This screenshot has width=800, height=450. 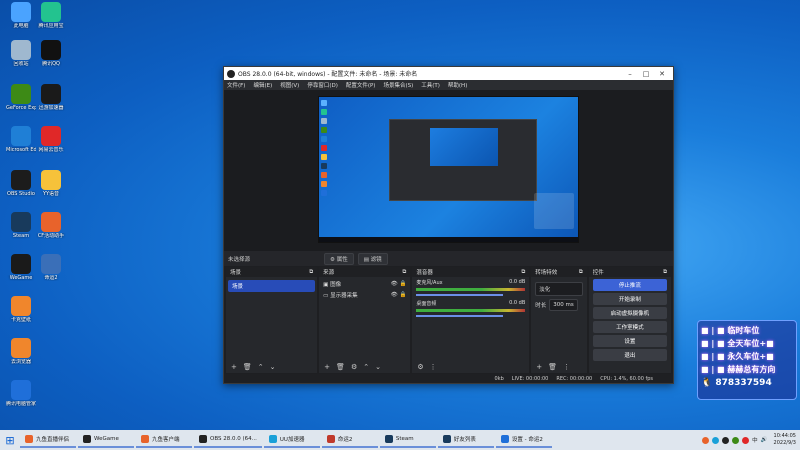 What do you see at coordinates (51, 225) in the screenshot?
I see `desktop-icon: CF活动助手` at bounding box center [51, 225].